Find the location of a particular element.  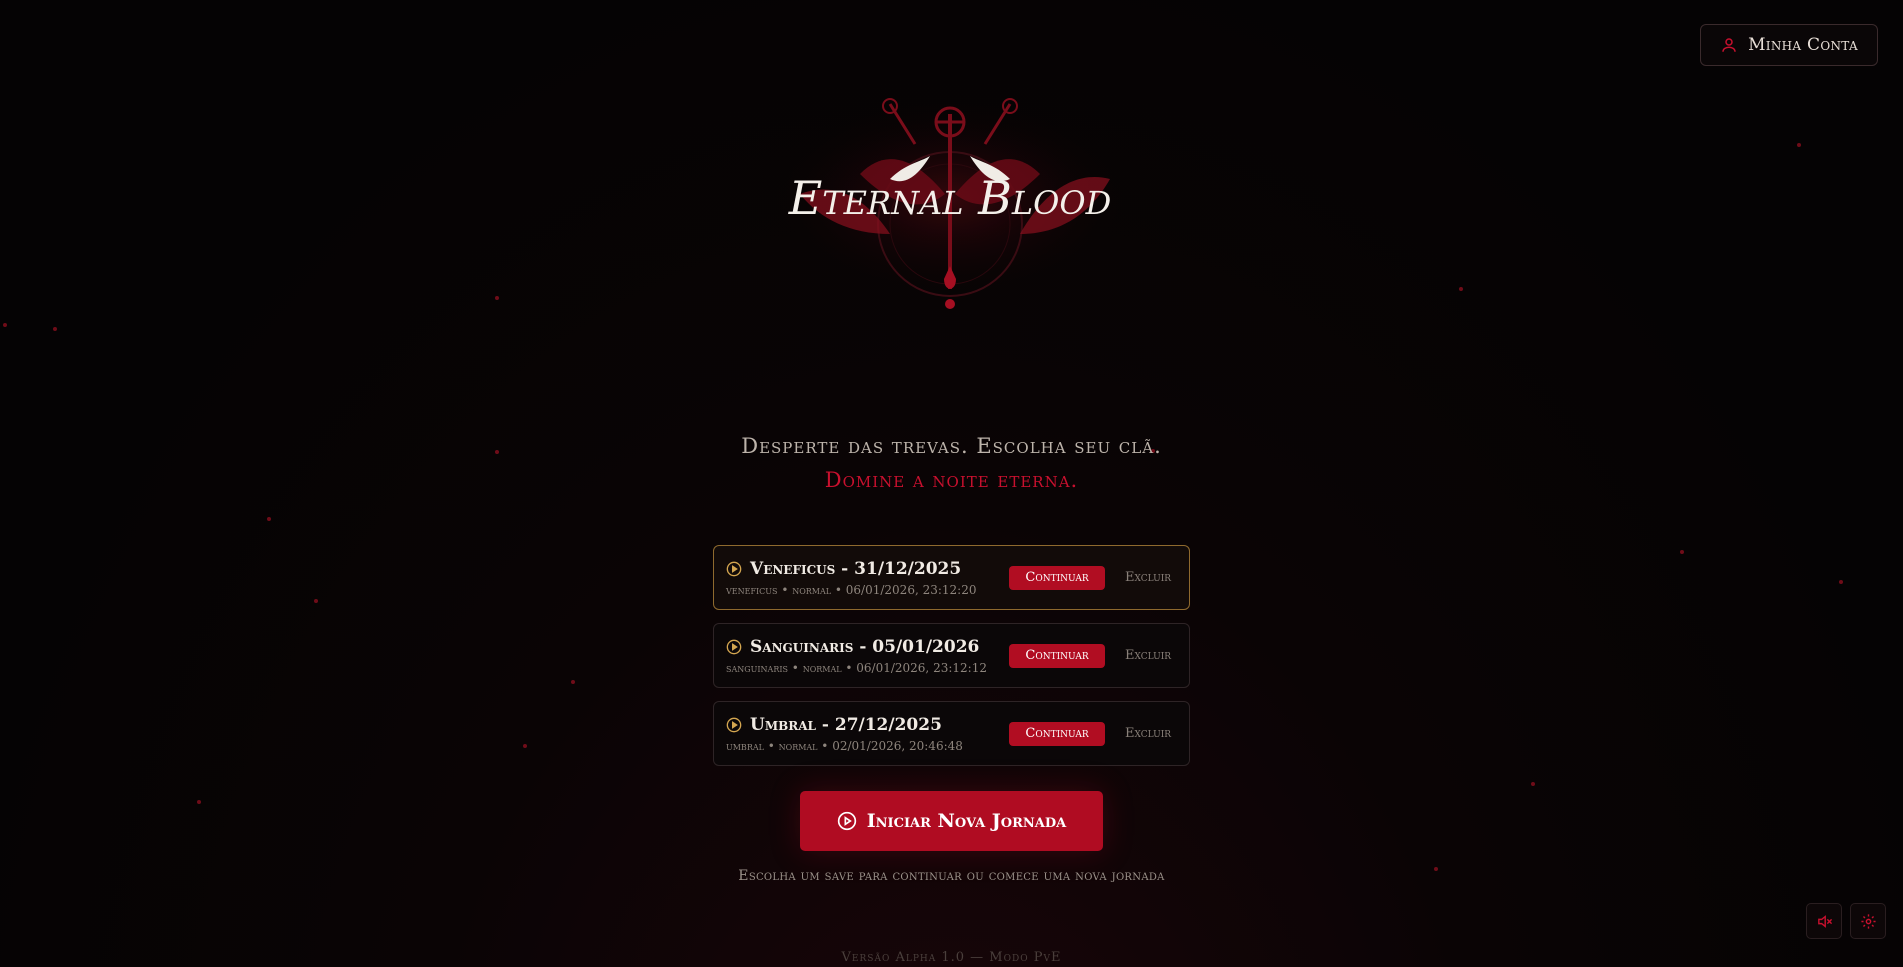

settings-button is located at coordinates (1868, 921).